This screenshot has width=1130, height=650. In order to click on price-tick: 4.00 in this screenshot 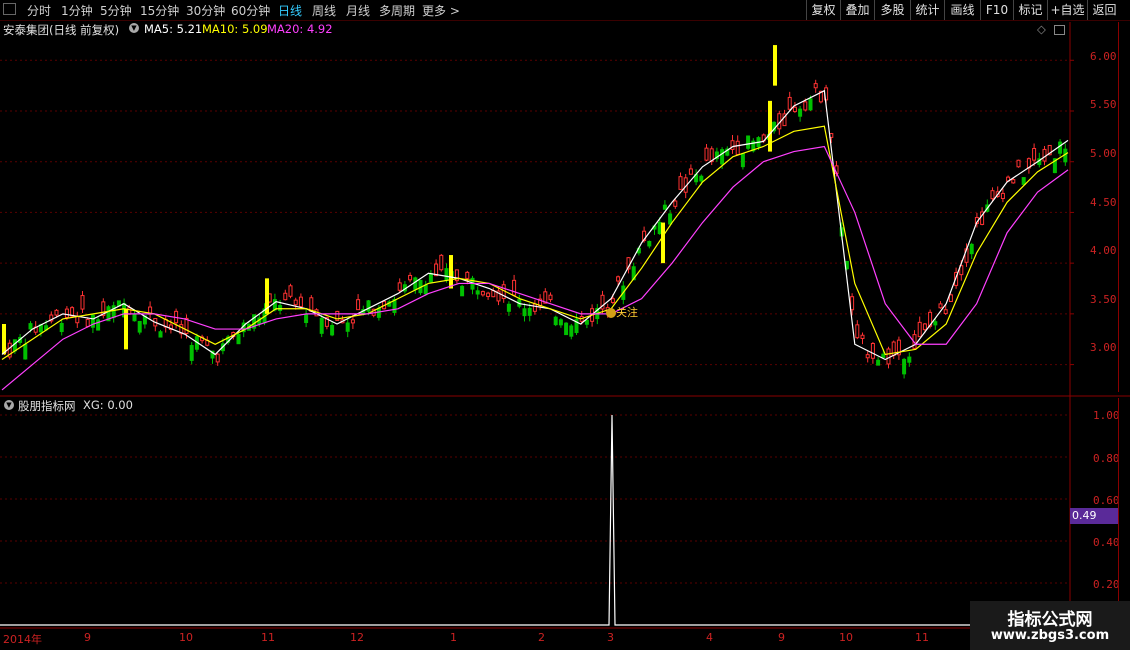, I will do `click(1103, 250)`.